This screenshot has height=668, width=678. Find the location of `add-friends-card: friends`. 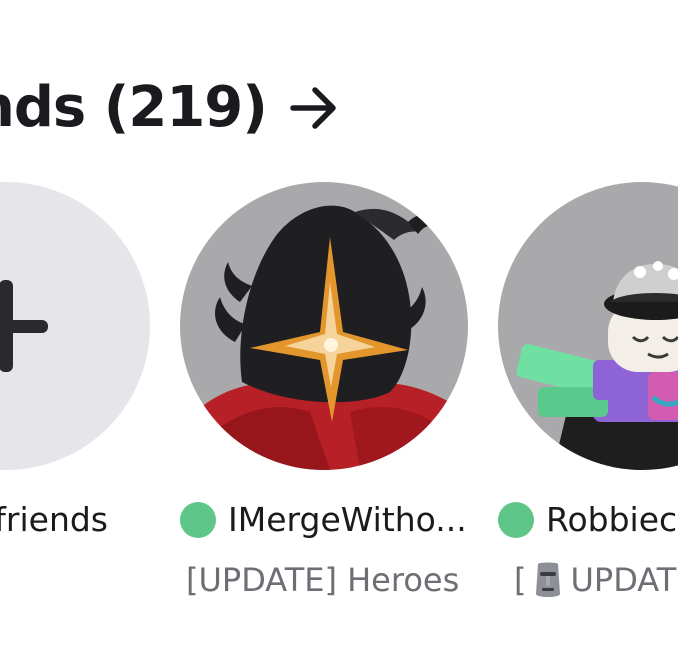

add-friends-card: friends is located at coordinates (76, 360).